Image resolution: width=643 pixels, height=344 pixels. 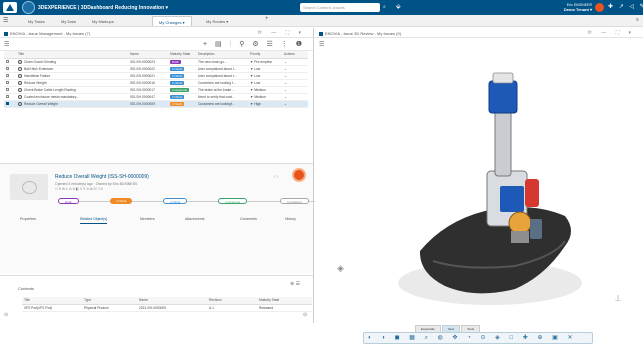 I want to click on tab-members: Members, so click(x=147, y=219).